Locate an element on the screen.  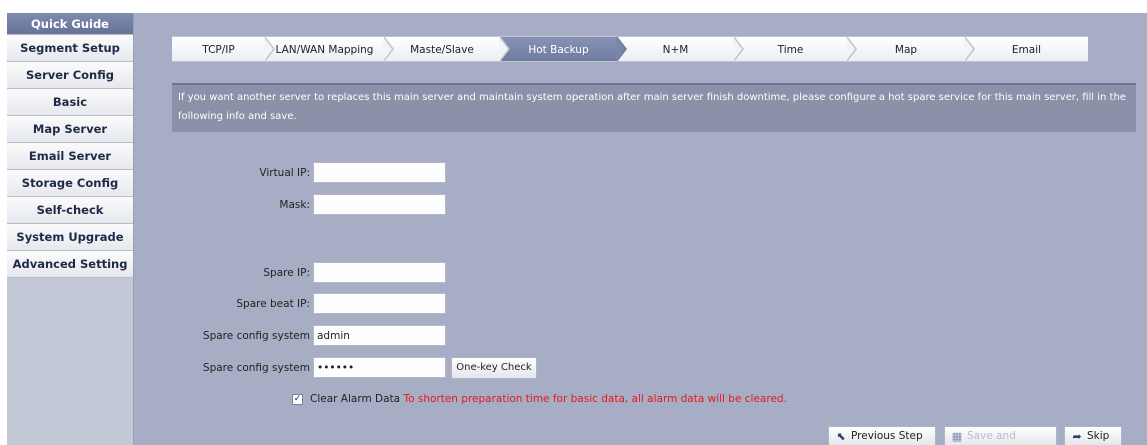
step-map: Map is located at coordinates (911, 49).